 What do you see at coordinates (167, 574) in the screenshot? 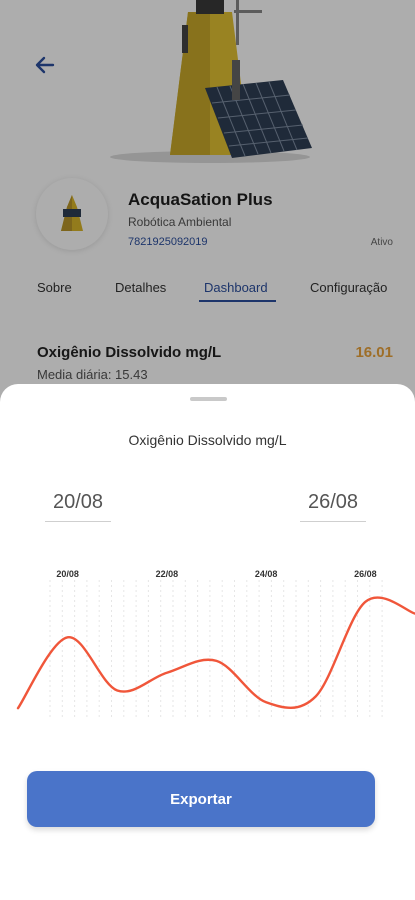
I see `x-tick-label: 22/08` at bounding box center [167, 574].